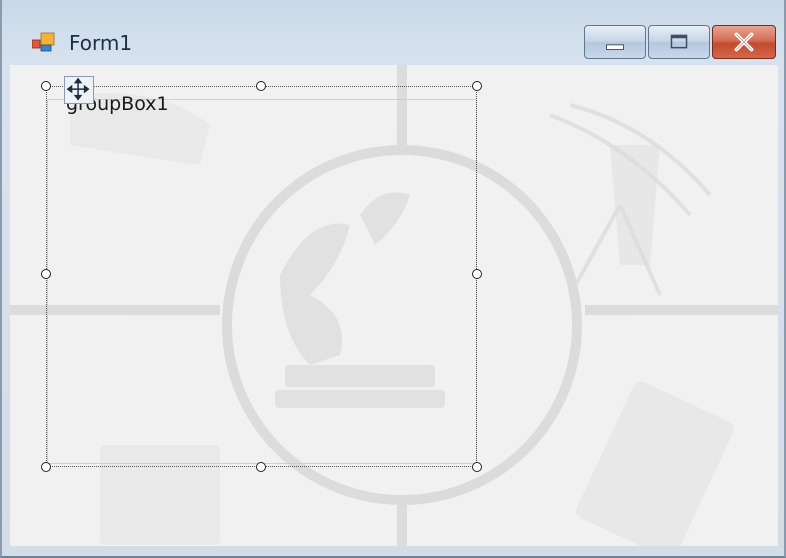 The height and width of the screenshot is (558, 786). I want to click on maximize-button, so click(679, 42).